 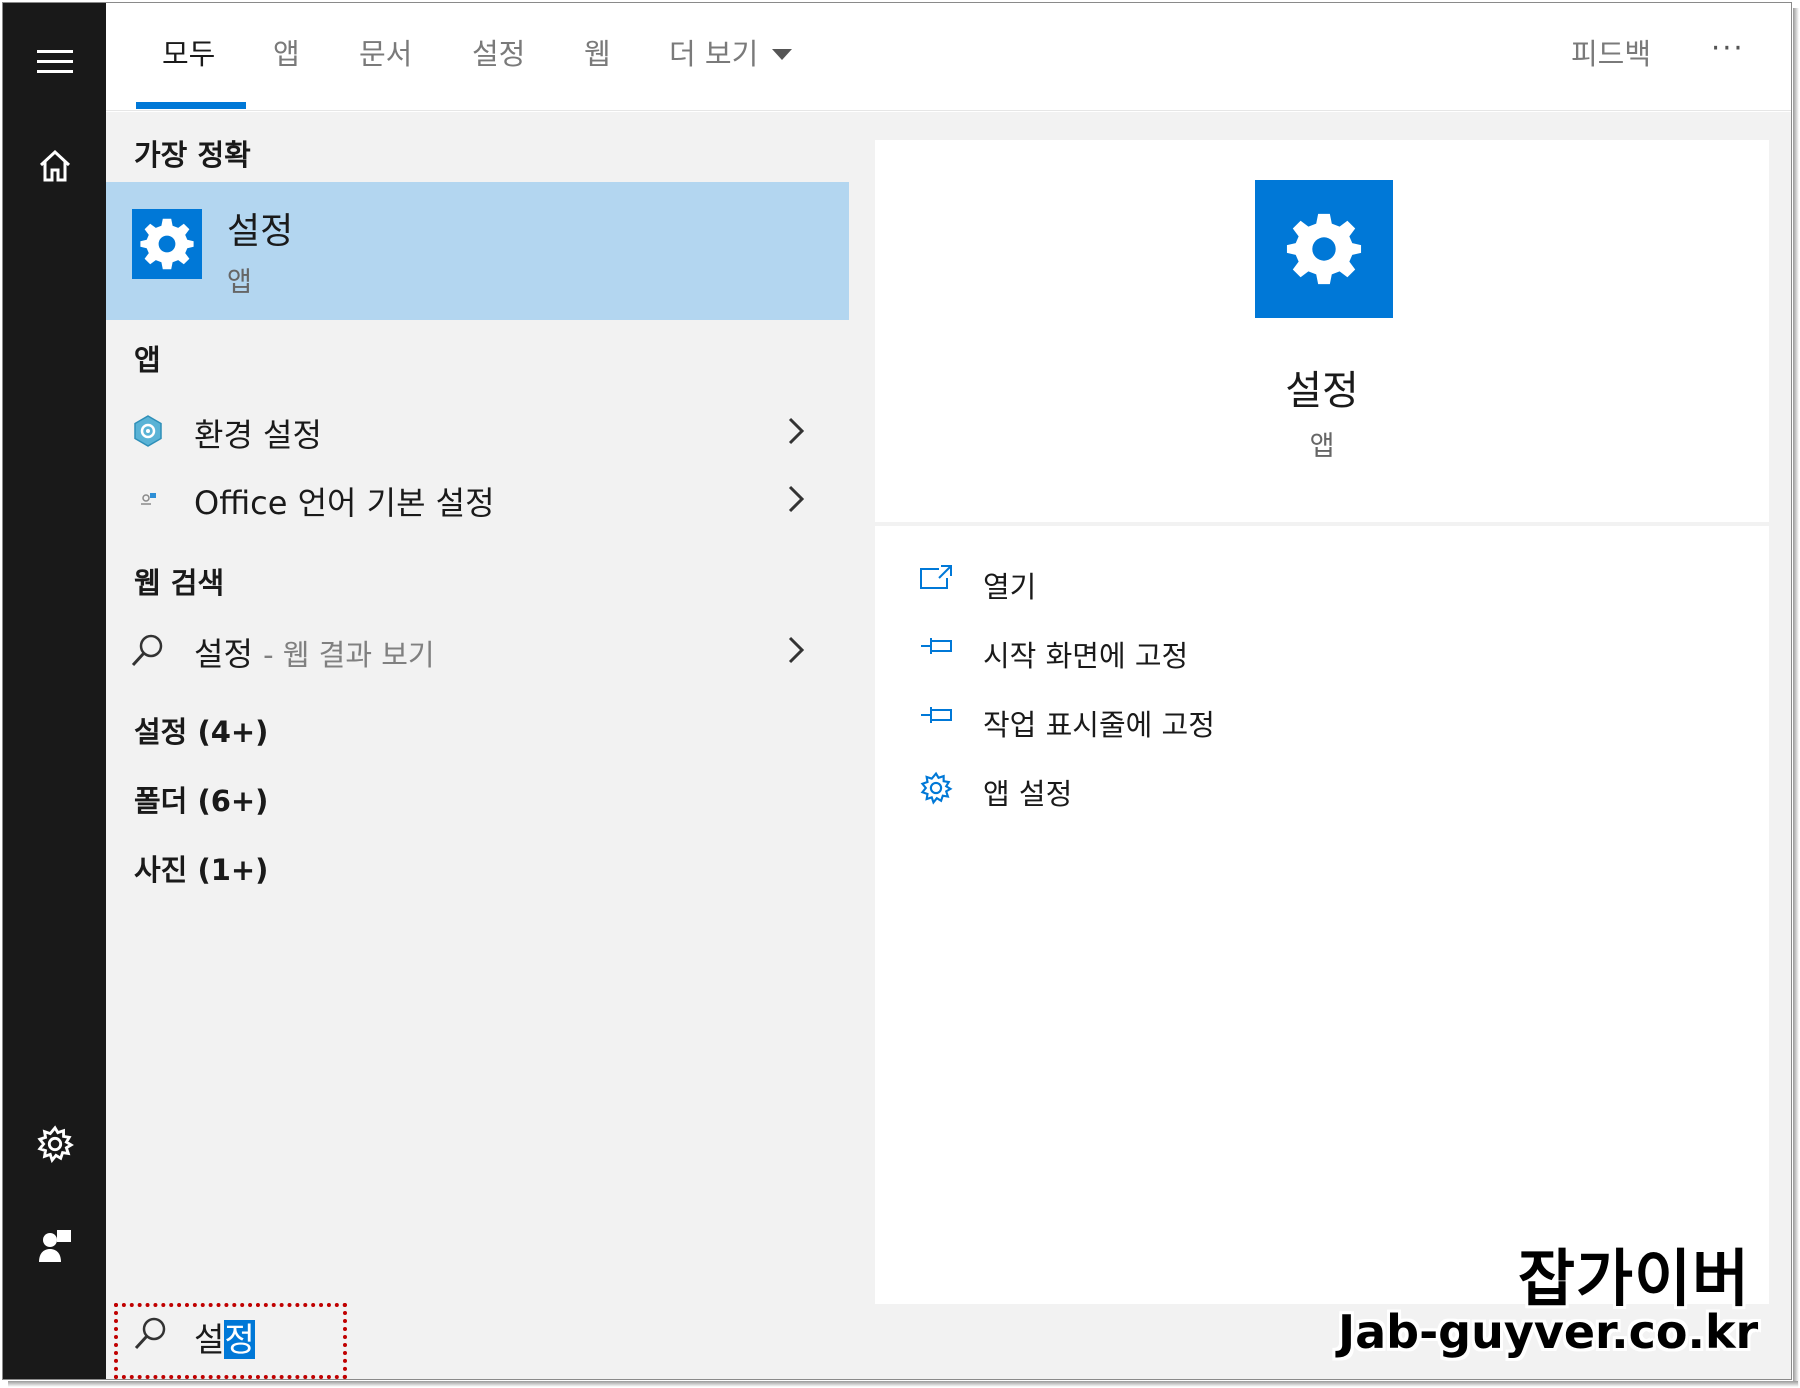 I want to click on web-result-suffix: - 웹 결과 보기, so click(x=349, y=655).